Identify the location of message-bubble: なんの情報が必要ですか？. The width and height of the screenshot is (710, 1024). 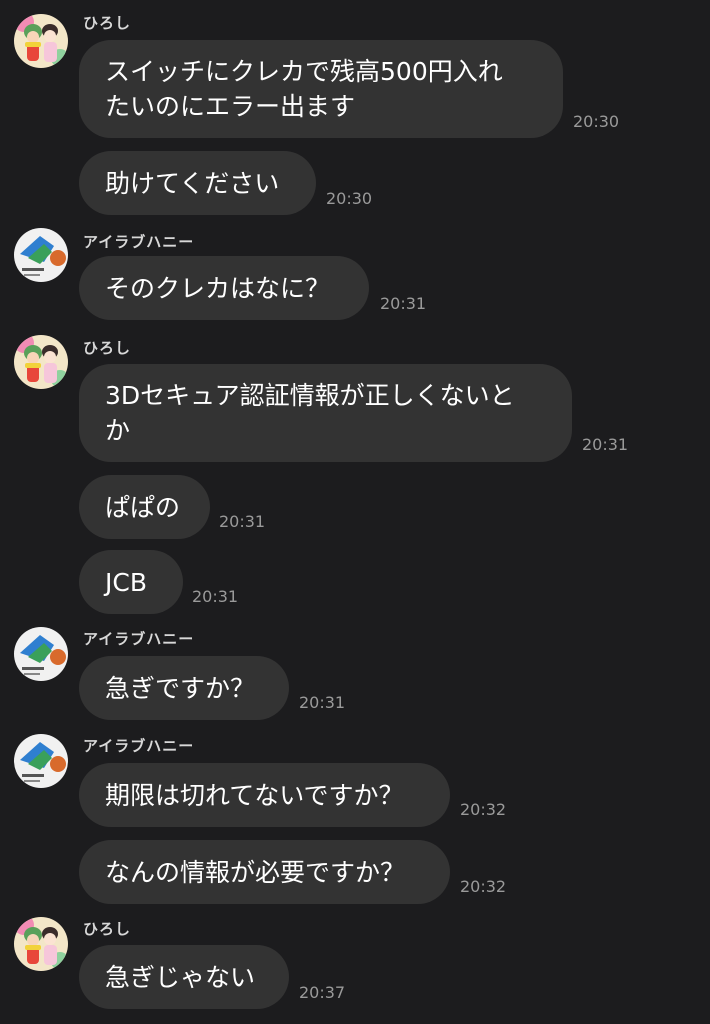
(264, 872).